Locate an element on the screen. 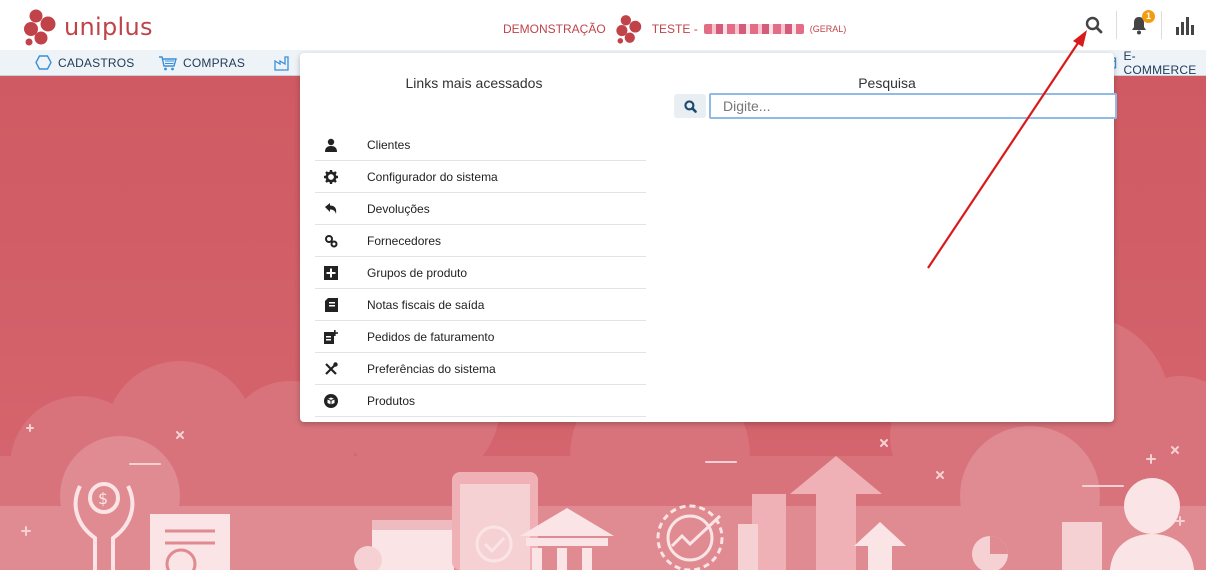  search-row is located at coordinates (895, 106).